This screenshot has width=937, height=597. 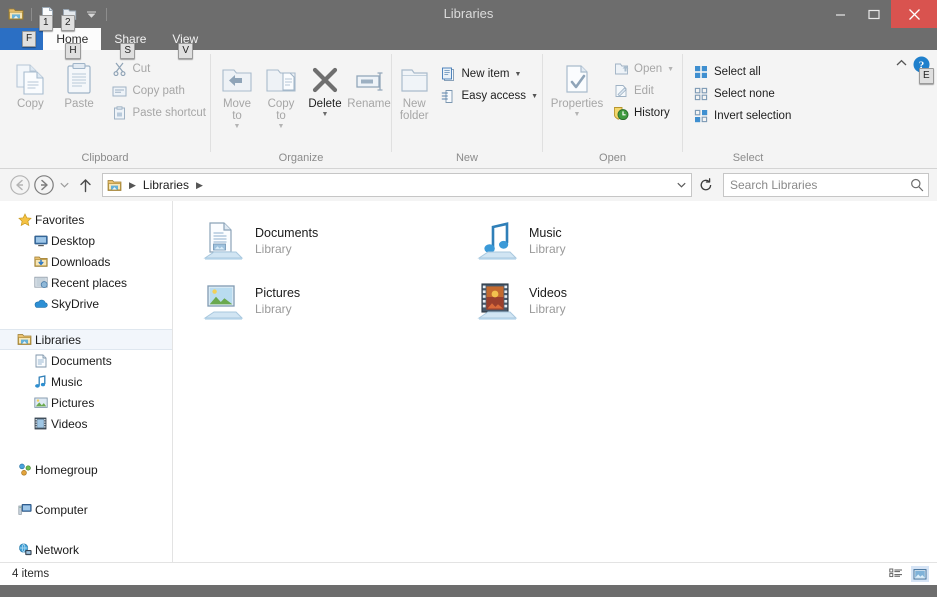 What do you see at coordinates (16, 14) in the screenshot?
I see `explorer-folder-icon` at bounding box center [16, 14].